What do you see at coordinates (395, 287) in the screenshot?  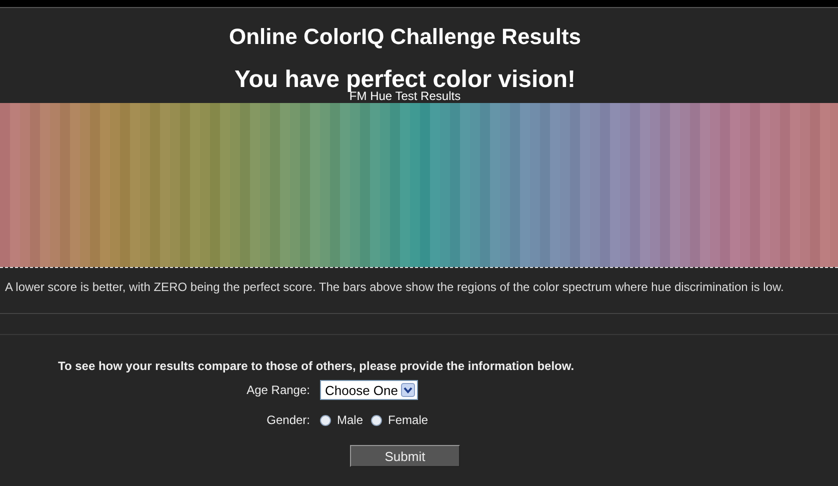 I see `score-note: A lower score is better, with ZERO being the perfect score. The bars above show the regions of the color spectrum where hue discrimination is low.` at bounding box center [395, 287].